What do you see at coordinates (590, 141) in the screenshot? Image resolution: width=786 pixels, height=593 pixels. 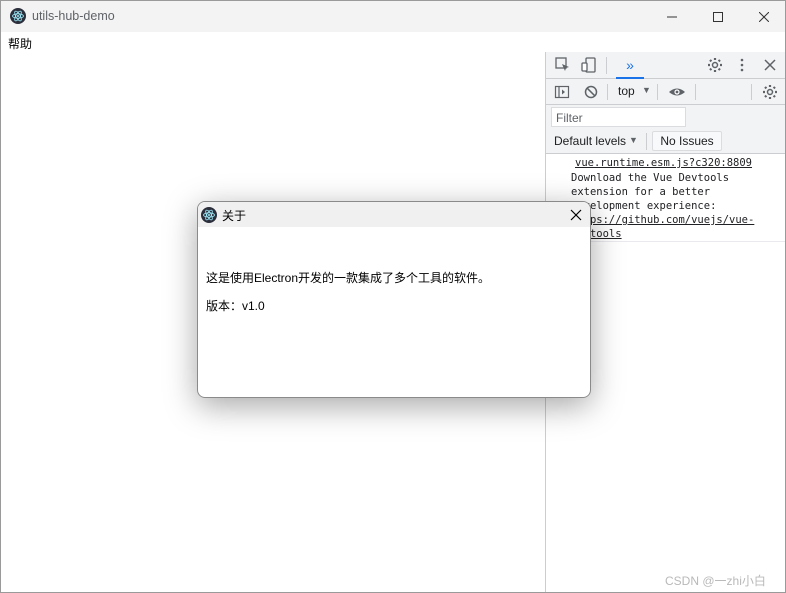 I see `log-levels-dropdown: Default levels` at bounding box center [590, 141].